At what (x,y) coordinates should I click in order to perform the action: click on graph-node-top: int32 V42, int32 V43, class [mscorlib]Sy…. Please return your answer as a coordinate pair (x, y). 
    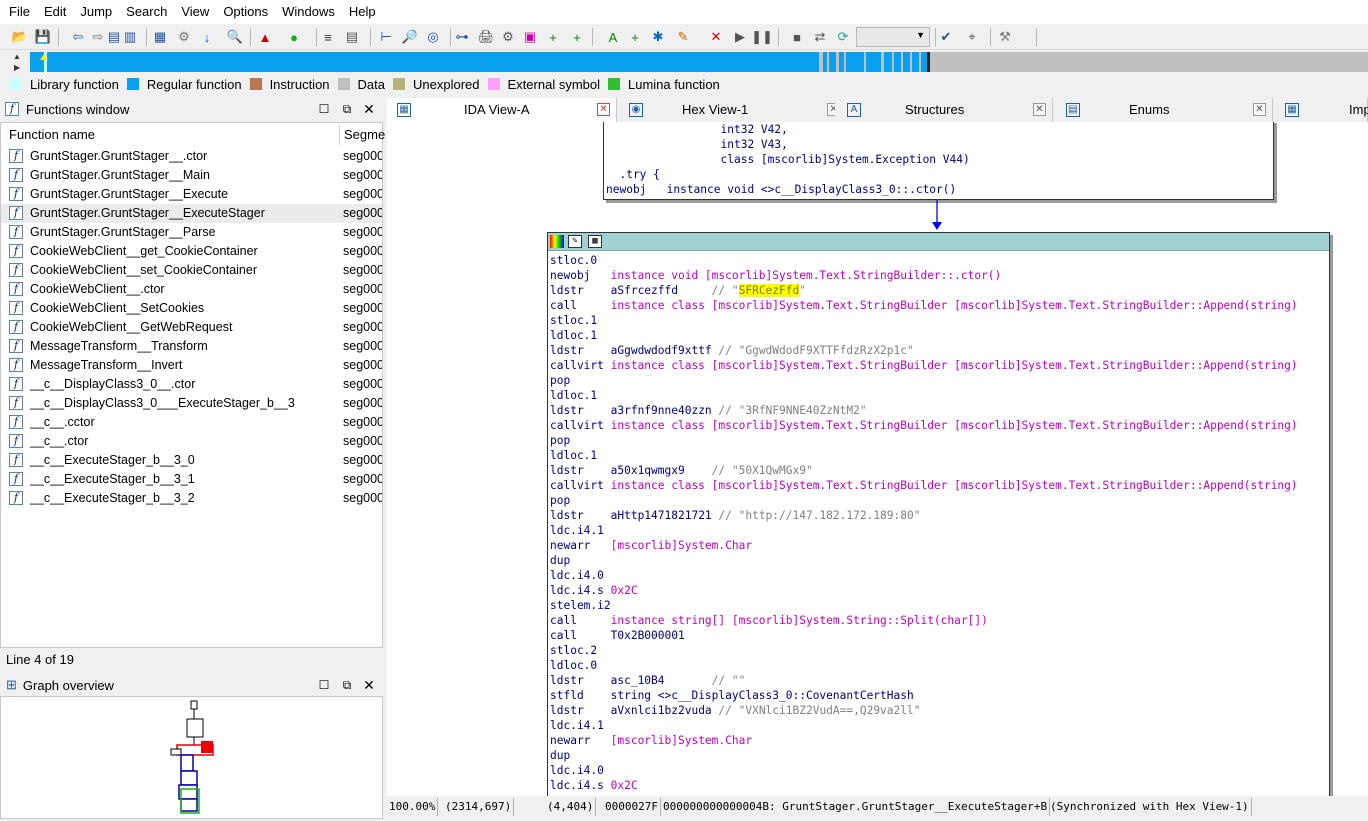
    Looking at the image, I should click on (938, 161).